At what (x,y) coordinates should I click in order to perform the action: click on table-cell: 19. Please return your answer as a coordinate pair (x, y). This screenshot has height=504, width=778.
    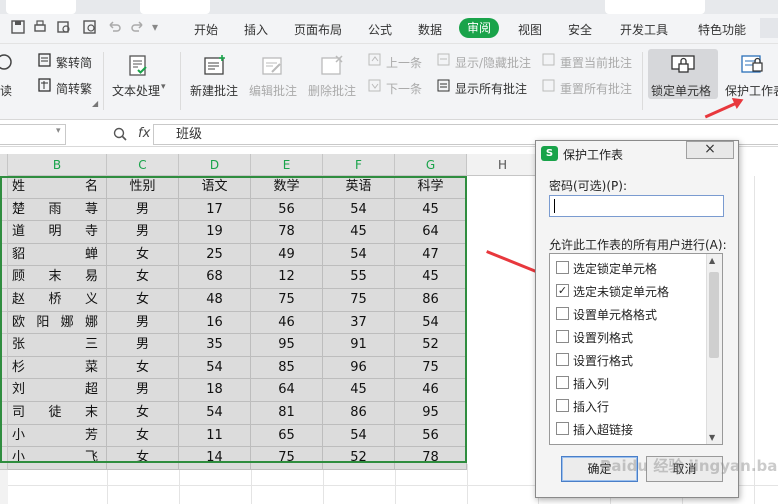
    Looking at the image, I should click on (215, 232).